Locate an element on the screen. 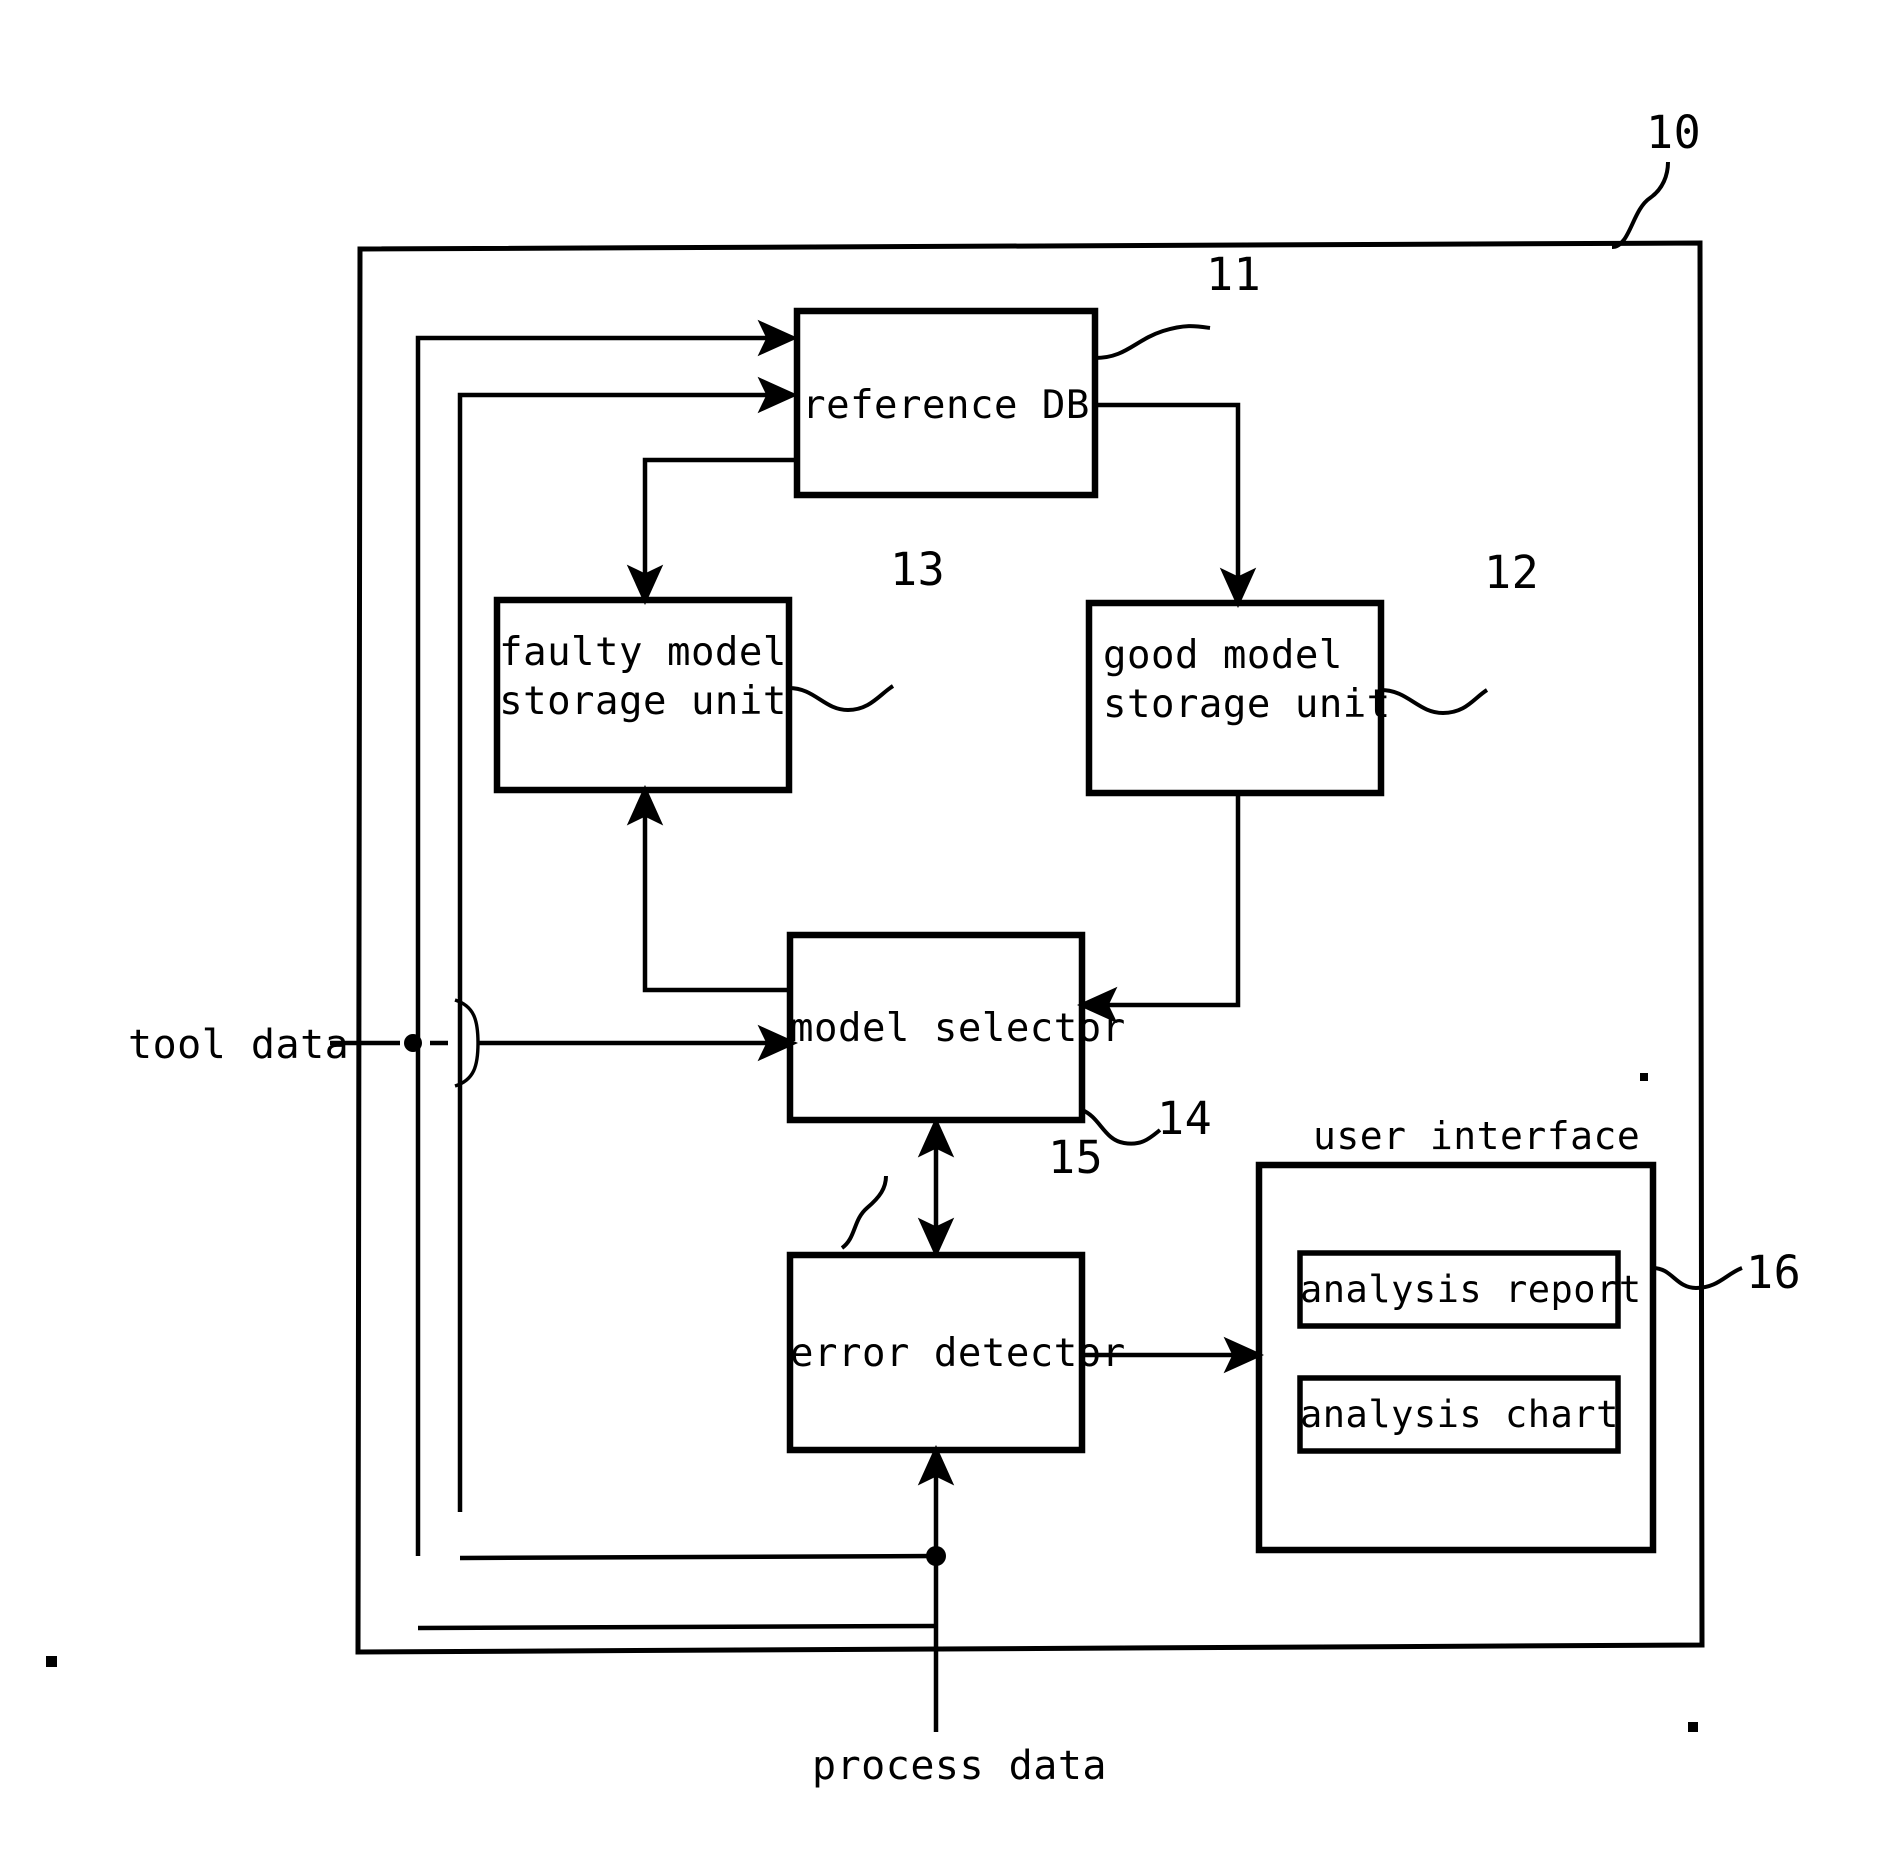 The image size is (1885, 1852). scan-speck-bottom-right is located at coordinates (1693, 1727).